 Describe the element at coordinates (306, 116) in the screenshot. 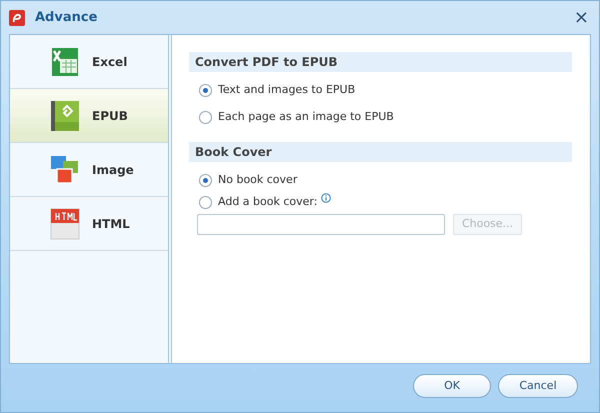

I see `option-label: Each page as an image to EPUB` at that location.